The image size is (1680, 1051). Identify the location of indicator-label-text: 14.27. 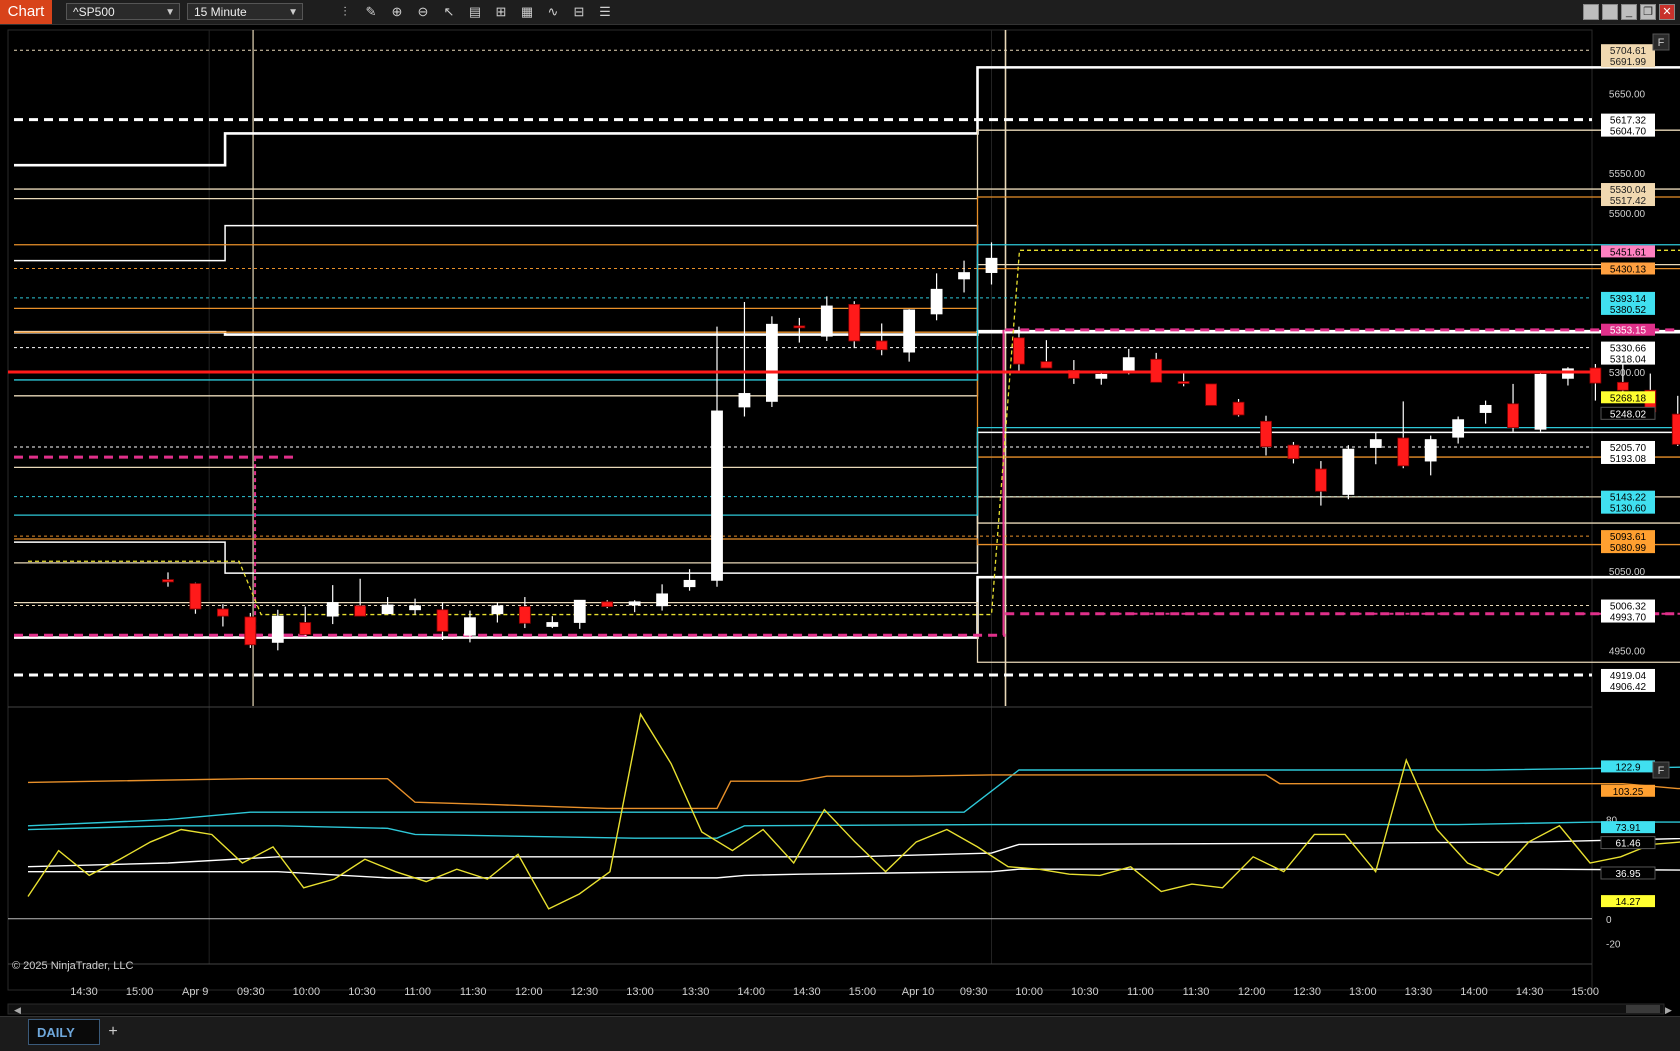
(1627, 902).